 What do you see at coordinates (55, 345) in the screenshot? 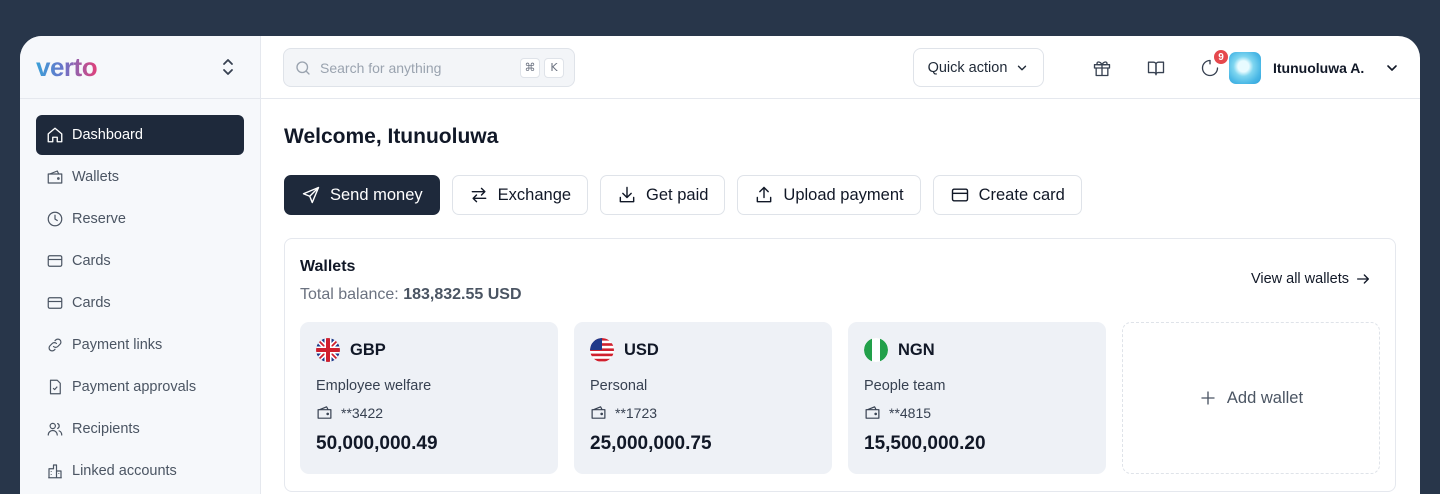
I see `link-icon` at bounding box center [55, 345].